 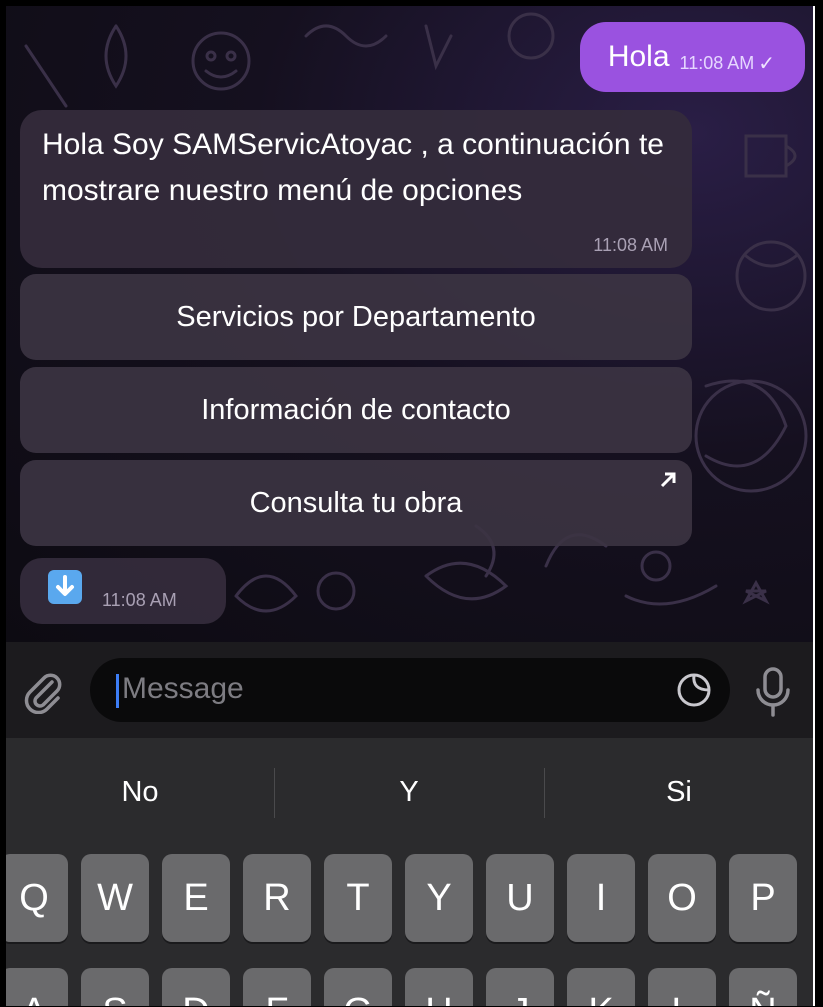 What do you see at coordinates (358, 898) in the screenshot?
I see `key-t: T` at bounding box center [358, 898].